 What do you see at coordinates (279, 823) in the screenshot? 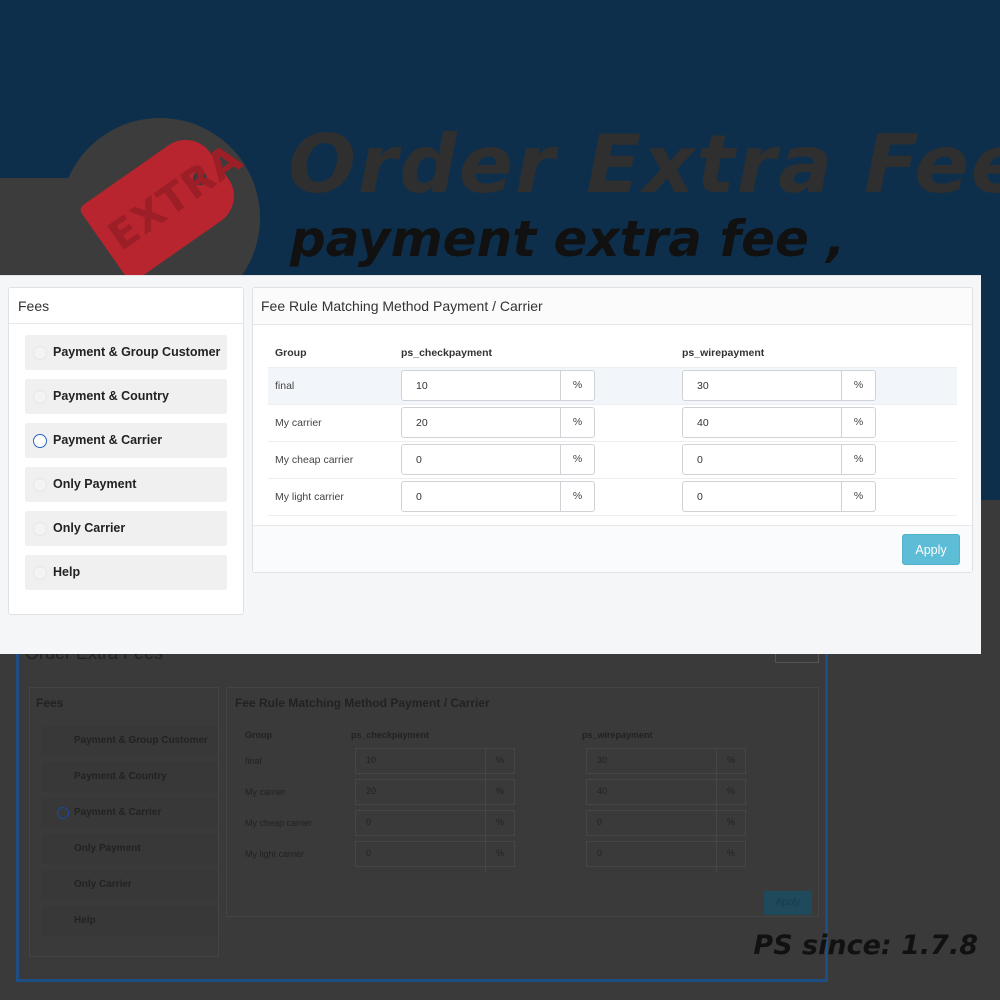
I see `ghost-row-label: My cheap carrier` at bounding box center [279, 823].